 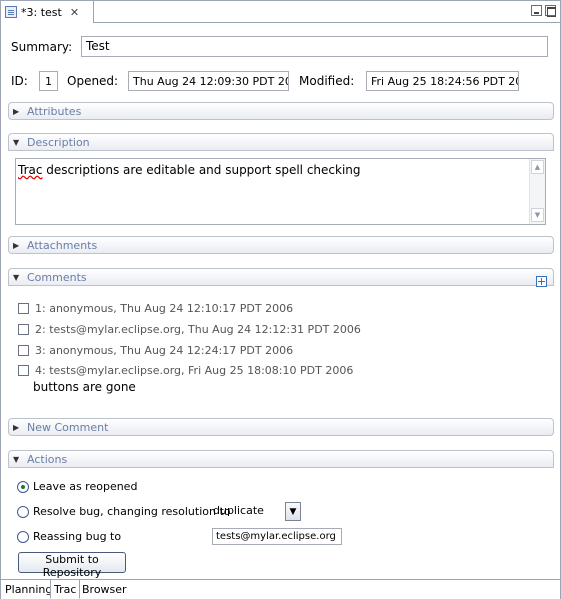 What do you see at coordinates (314, 46) in the screenshot?
I see `summary-input: Test` at bounding box center [314, 46].